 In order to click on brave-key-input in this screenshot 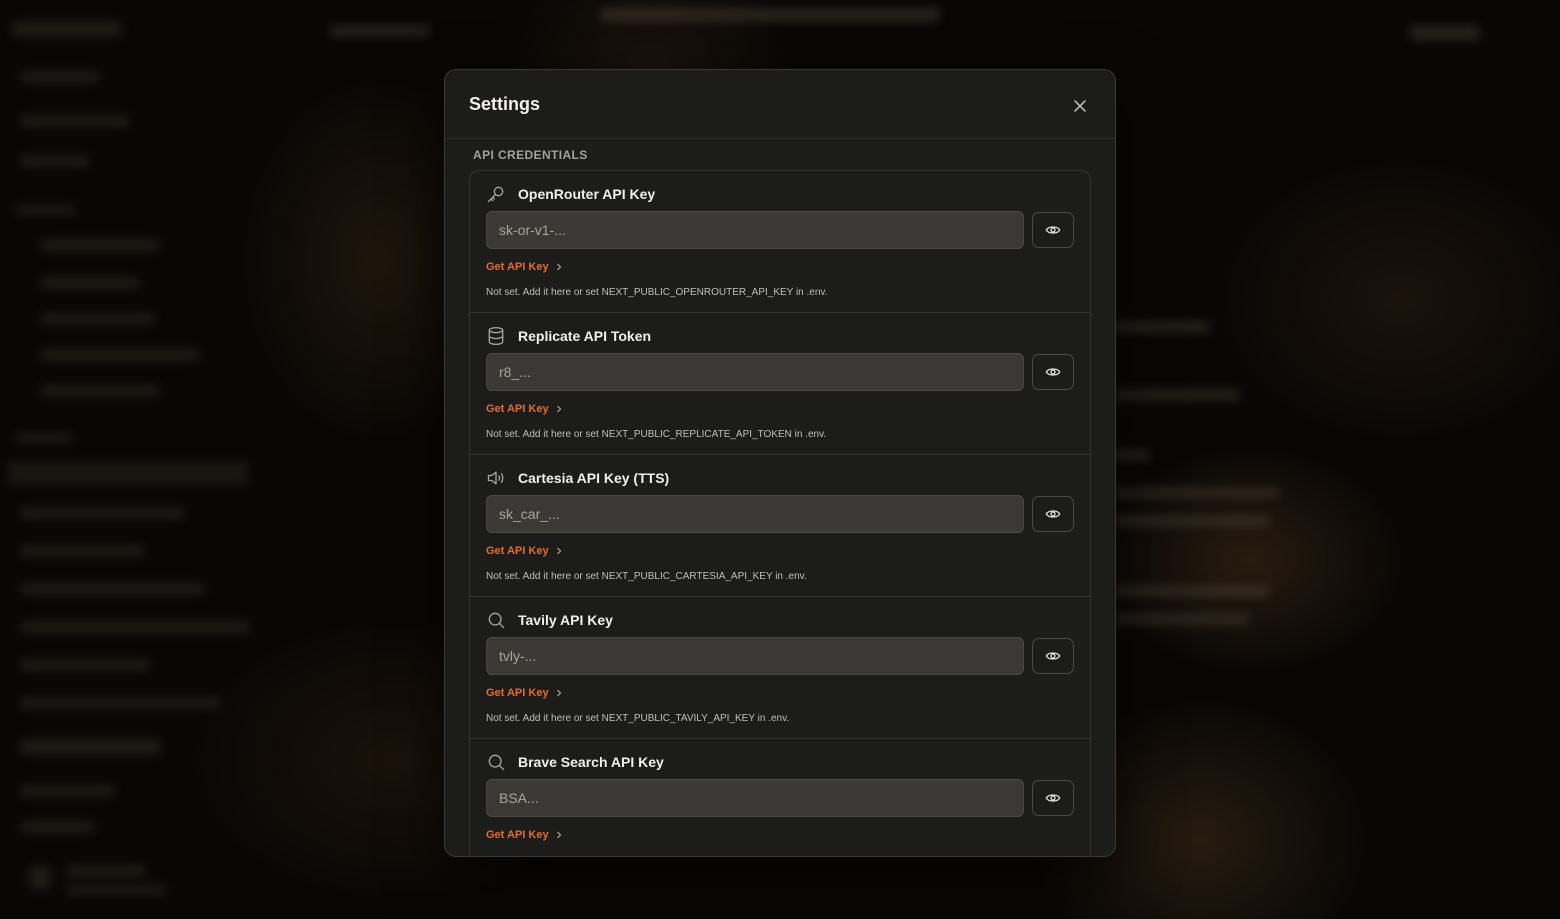, I will do `click(755, 798)`.